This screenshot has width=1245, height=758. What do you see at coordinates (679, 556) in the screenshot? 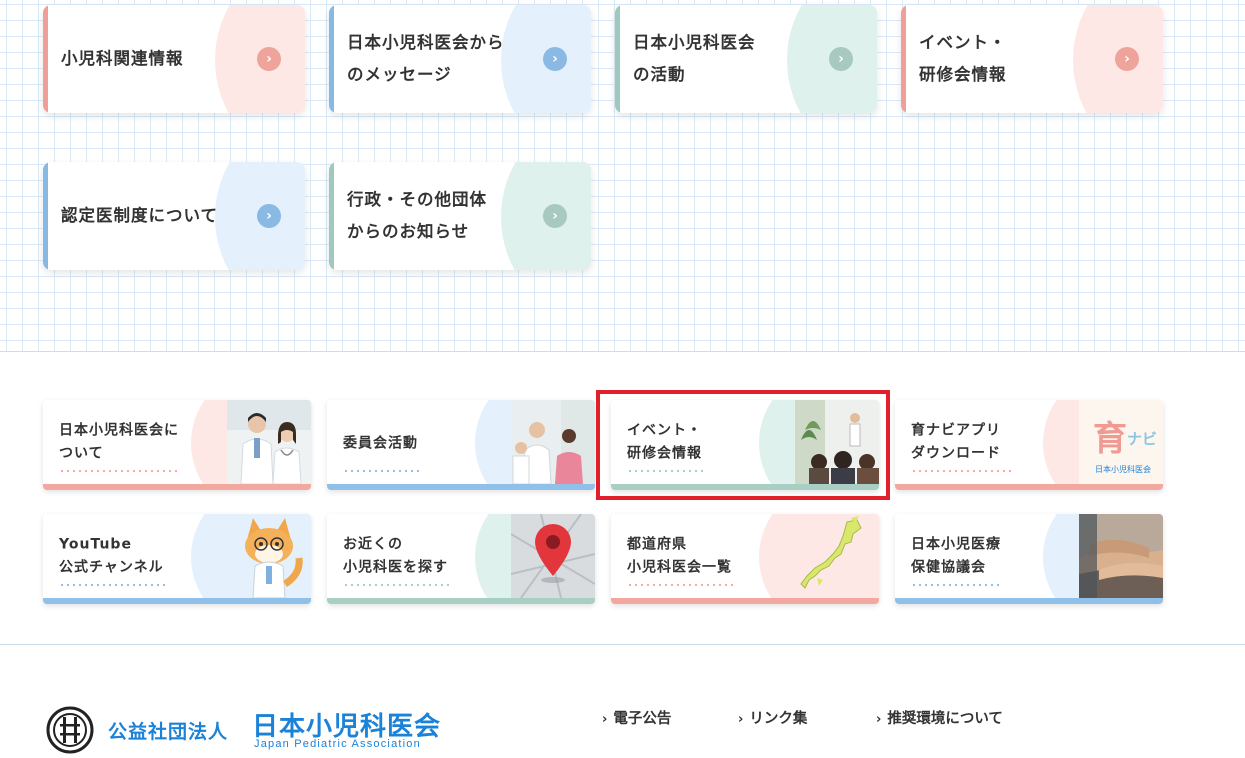
I see `banner-label: 都道府県 小児科医会一覧` at bounding box center [679, 556].